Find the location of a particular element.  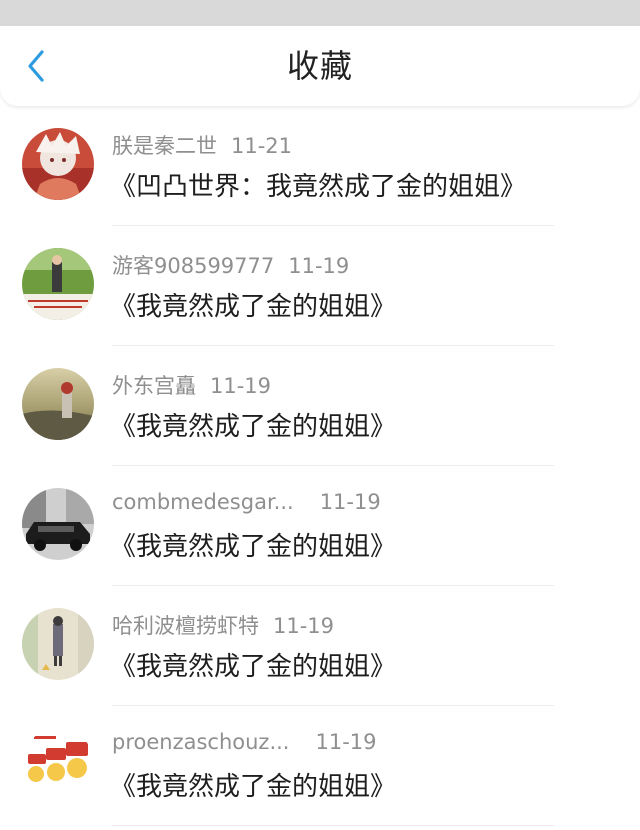

list-item: 哈利波檀捞虾特 11-19 《我竟然成了金的姐姐》 is located at coordinates (320, 646).